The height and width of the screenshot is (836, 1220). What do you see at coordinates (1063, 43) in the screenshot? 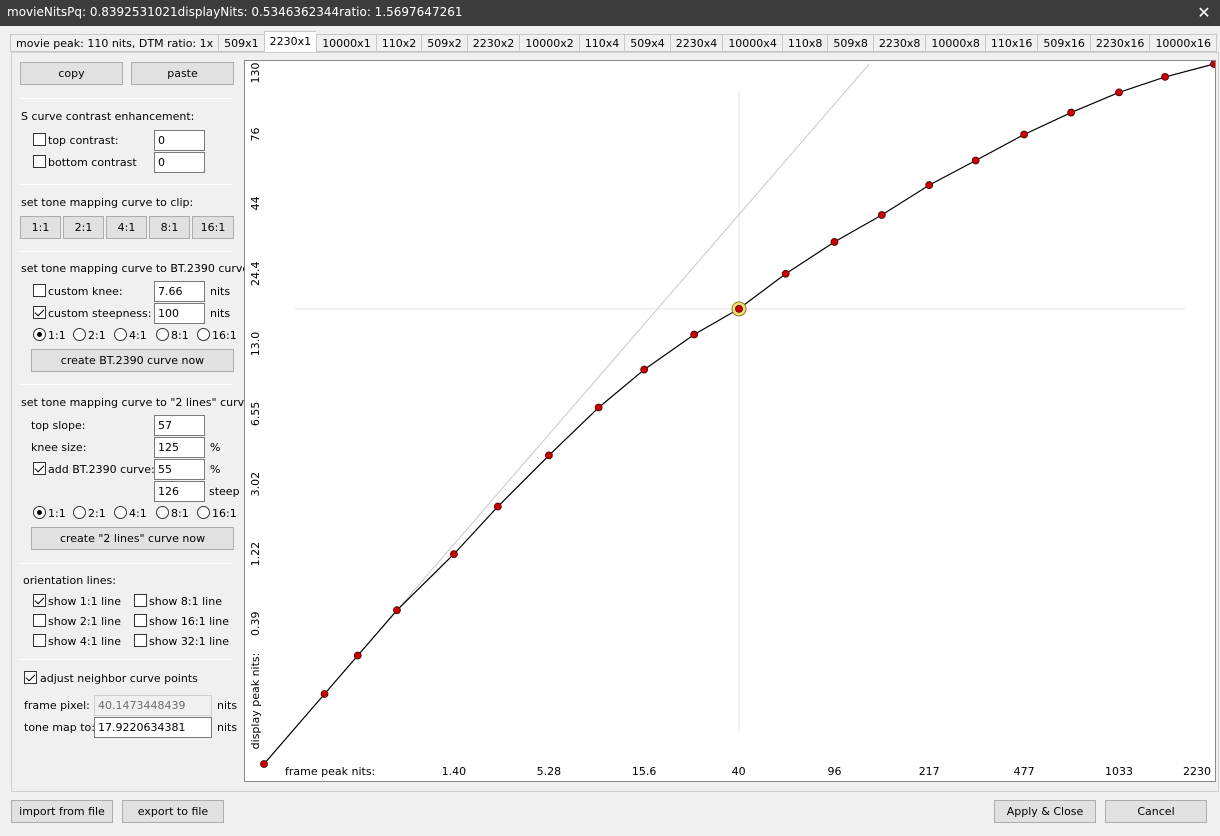
I see `tab-509x16: 509x16` at bounding box center [1063, 43].